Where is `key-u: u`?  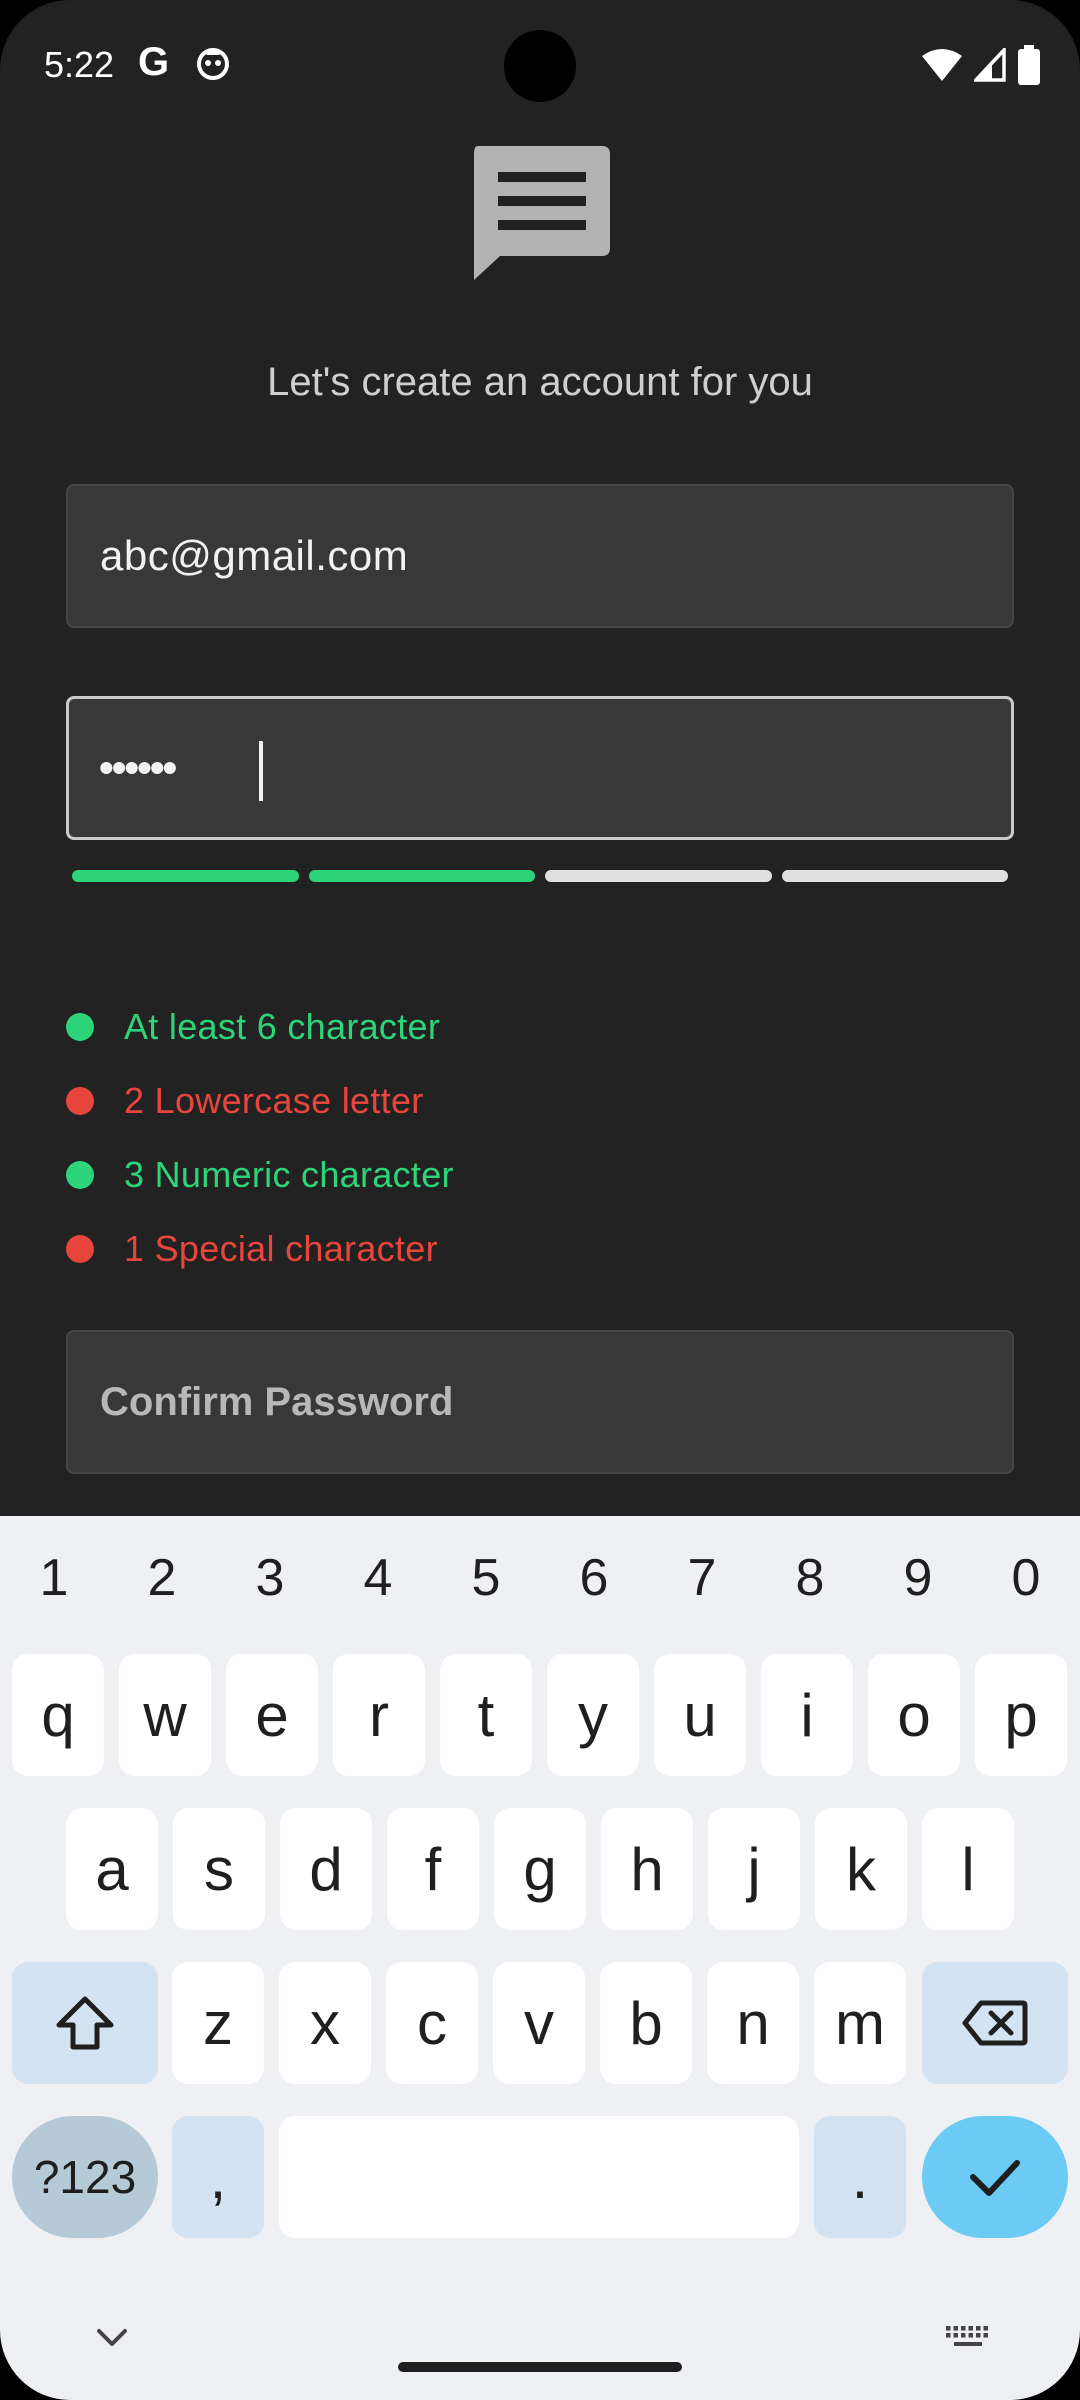 key-u: u is located at coordinates (700, 1715).